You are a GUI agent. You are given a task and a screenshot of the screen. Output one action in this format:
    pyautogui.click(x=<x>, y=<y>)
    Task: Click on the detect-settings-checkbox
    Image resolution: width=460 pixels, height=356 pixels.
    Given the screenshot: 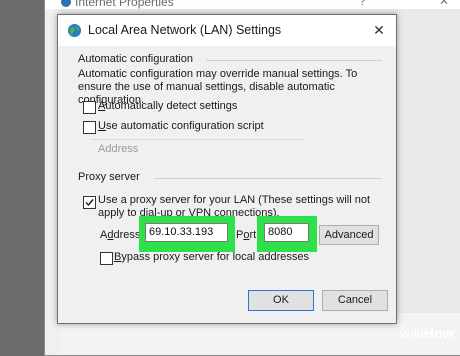 What is the action you would take?
    pyautogui.click(x=89, y=107)
    